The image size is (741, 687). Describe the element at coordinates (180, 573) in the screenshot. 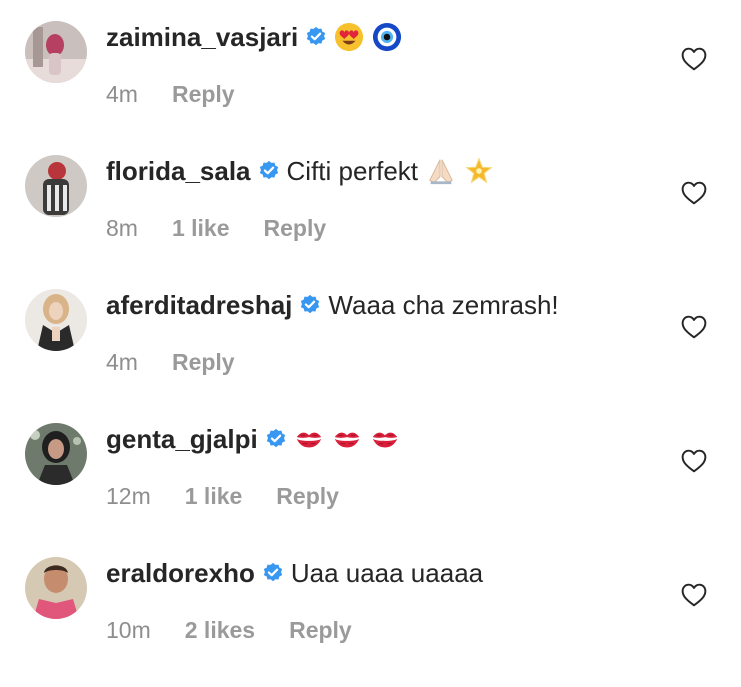

I see `username: eraldorexho` at that location.